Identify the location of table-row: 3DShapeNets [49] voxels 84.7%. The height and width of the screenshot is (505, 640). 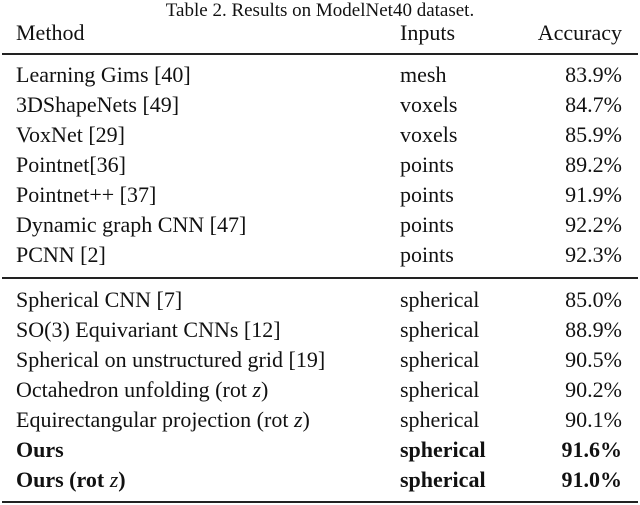
(320, 105).